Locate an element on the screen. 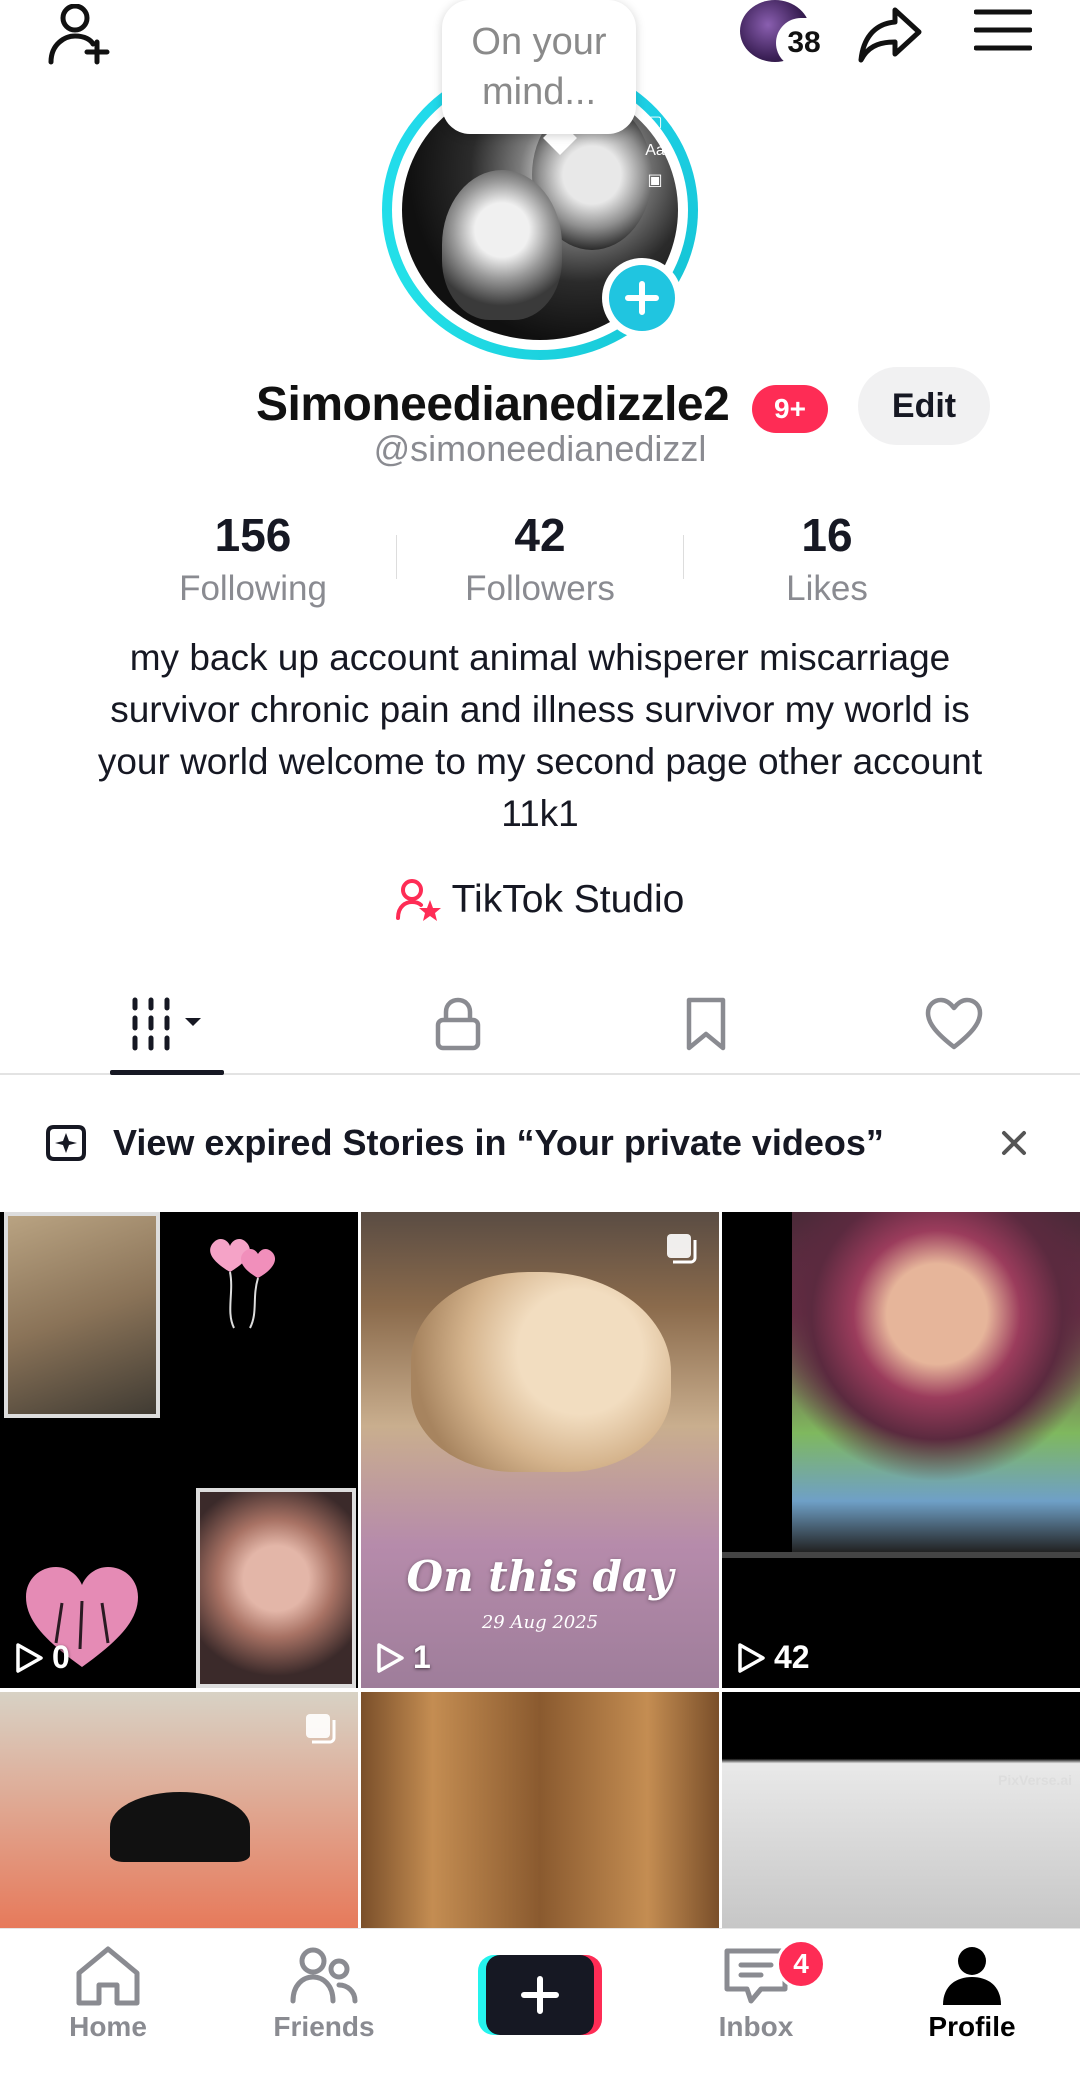 This screenshot has width=1080, height=2080. tiktok-studio-link: TikTok Studio is located at coordinates (540, 900).